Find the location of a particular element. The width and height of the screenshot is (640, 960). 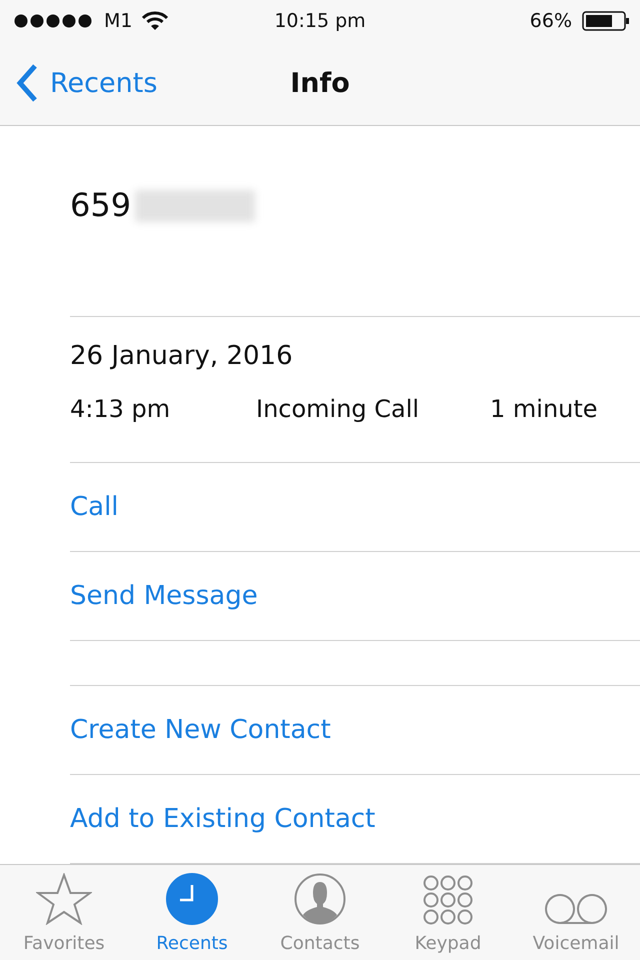

star-icon is located at coordinates (64, 899).